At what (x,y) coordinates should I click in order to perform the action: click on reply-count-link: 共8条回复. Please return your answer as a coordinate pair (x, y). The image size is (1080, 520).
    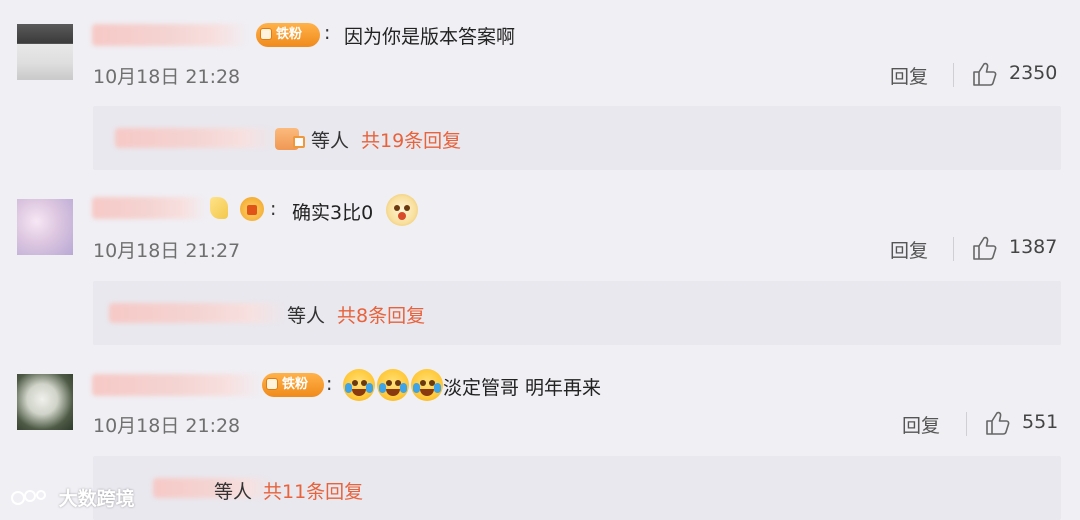
    Looking at the image, I should click on (381, 314).